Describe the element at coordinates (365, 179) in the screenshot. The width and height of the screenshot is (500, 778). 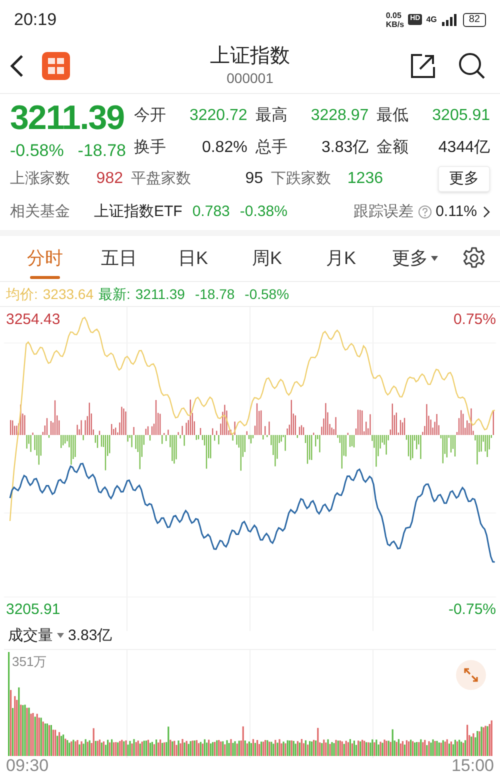
I see `breadth-value: 1236` at that location.